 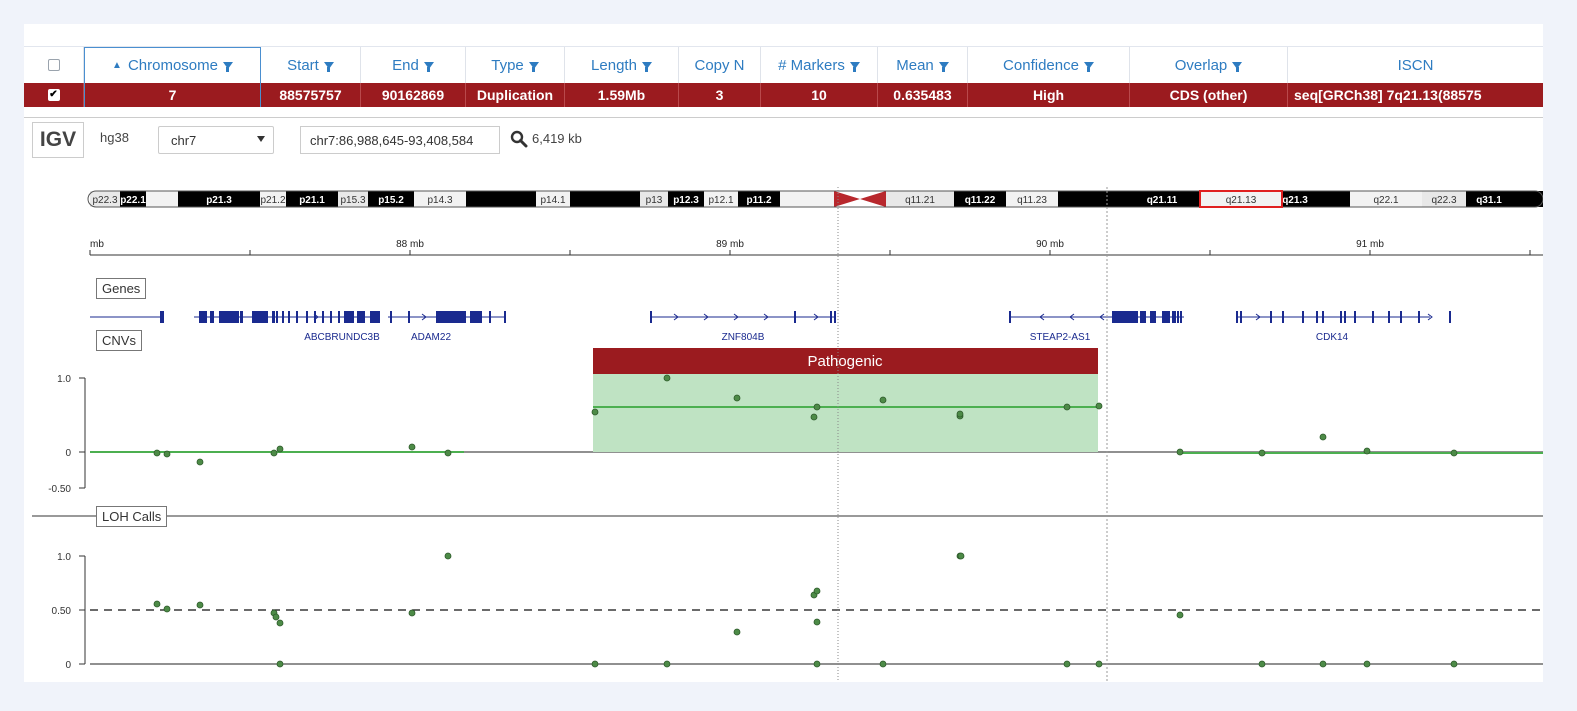 I want to click on column-header-start: Start, so click(x=311, y=65).